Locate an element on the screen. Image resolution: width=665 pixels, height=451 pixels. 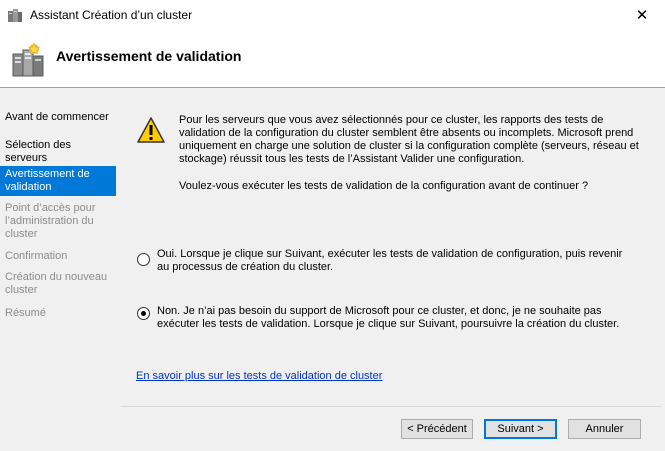
nav-step-confirmation: Confirmation is located at coordinates (36, 256).